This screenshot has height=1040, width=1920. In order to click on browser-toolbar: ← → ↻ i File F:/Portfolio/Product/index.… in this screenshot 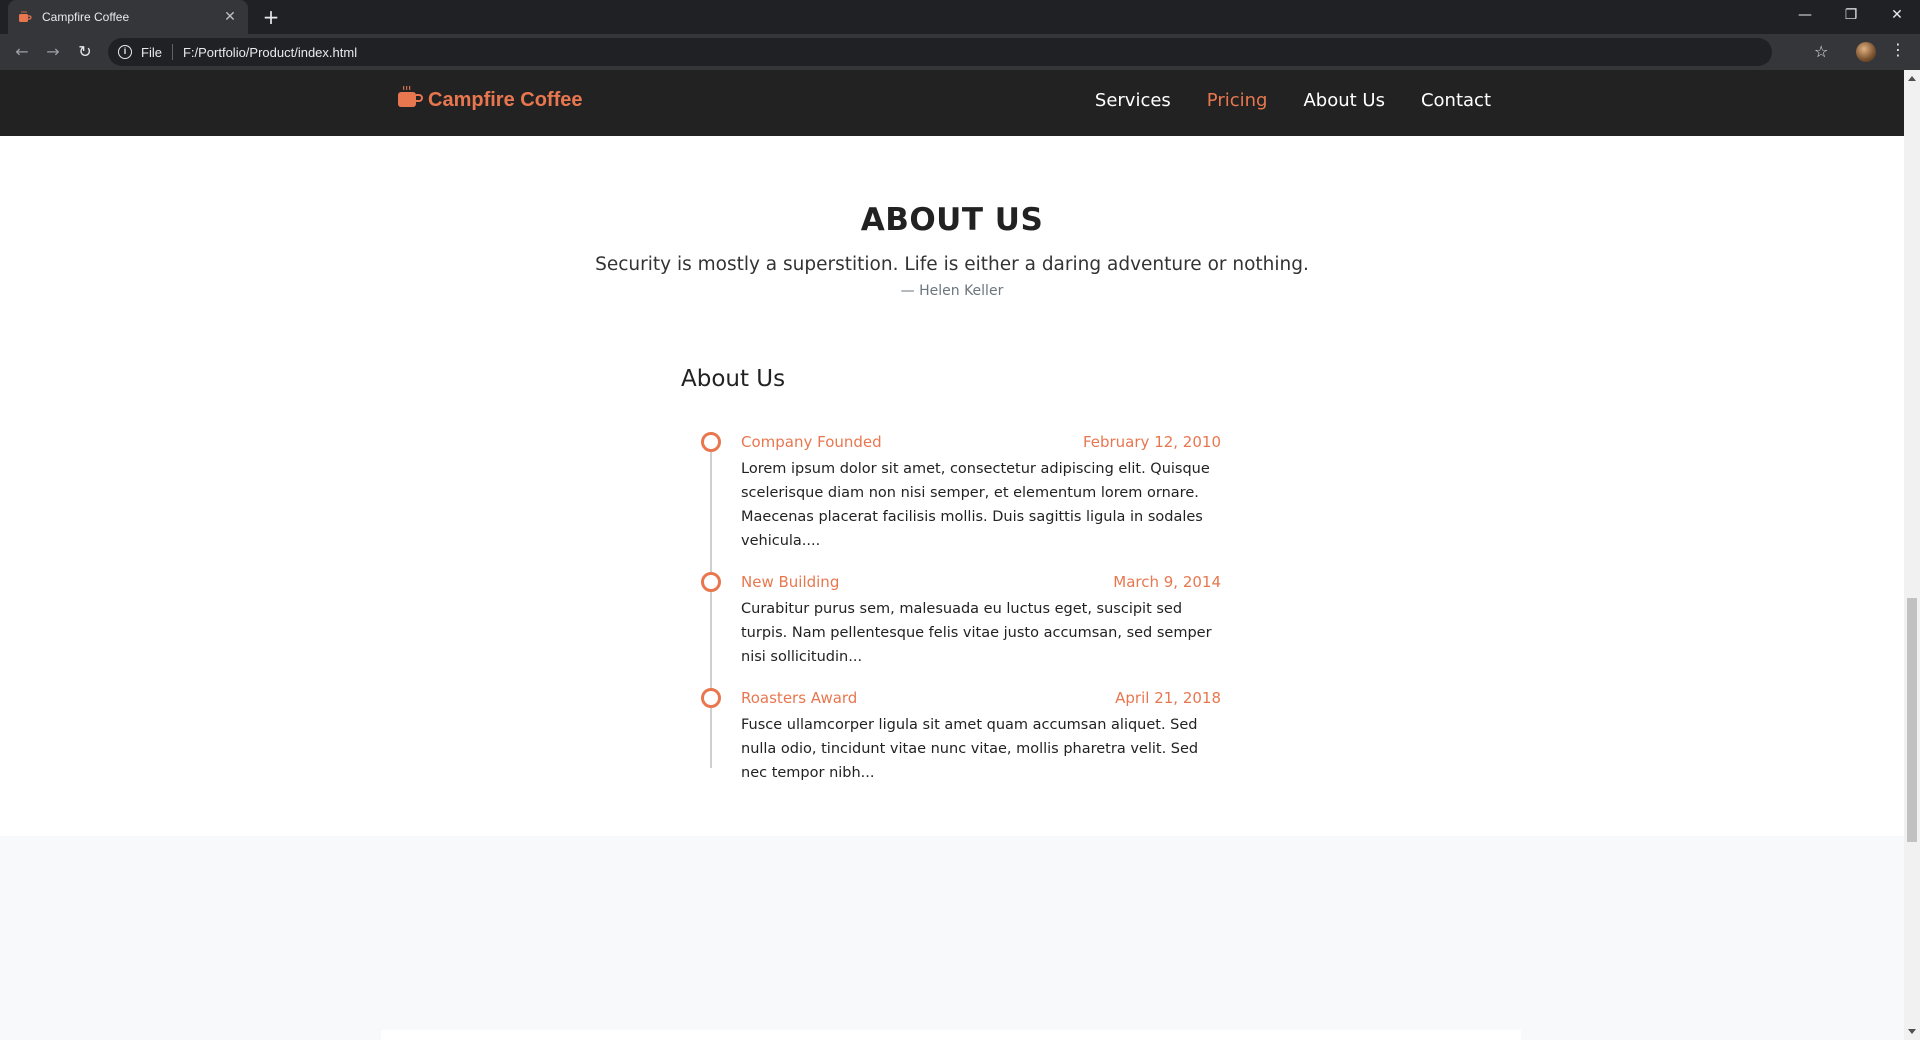, I will do `click(960, 52)`.